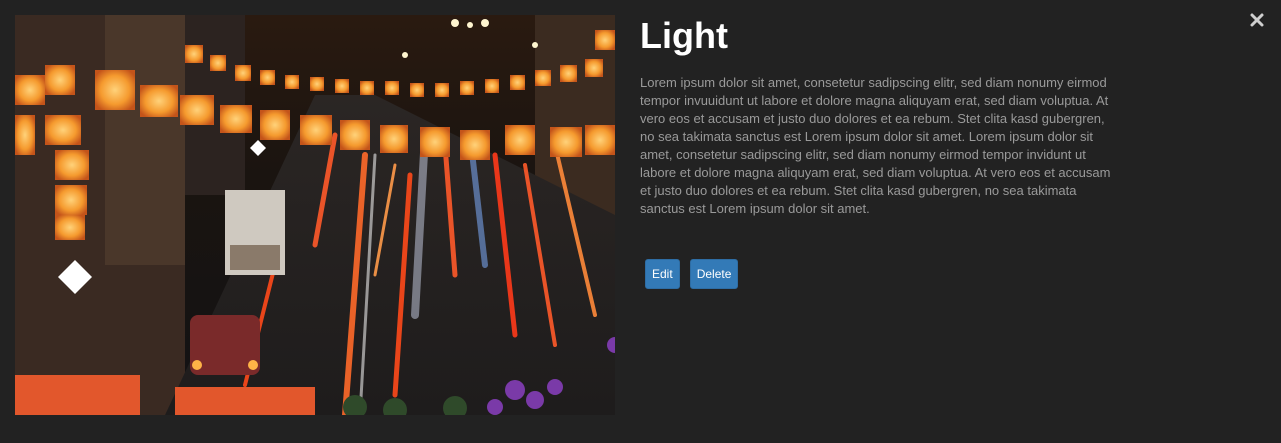 The image size is (1281, 443). What do you see at coordinates (714, 274) in the screenshot?
I see `delete-button: Delete` at bounding box center [714, 274].